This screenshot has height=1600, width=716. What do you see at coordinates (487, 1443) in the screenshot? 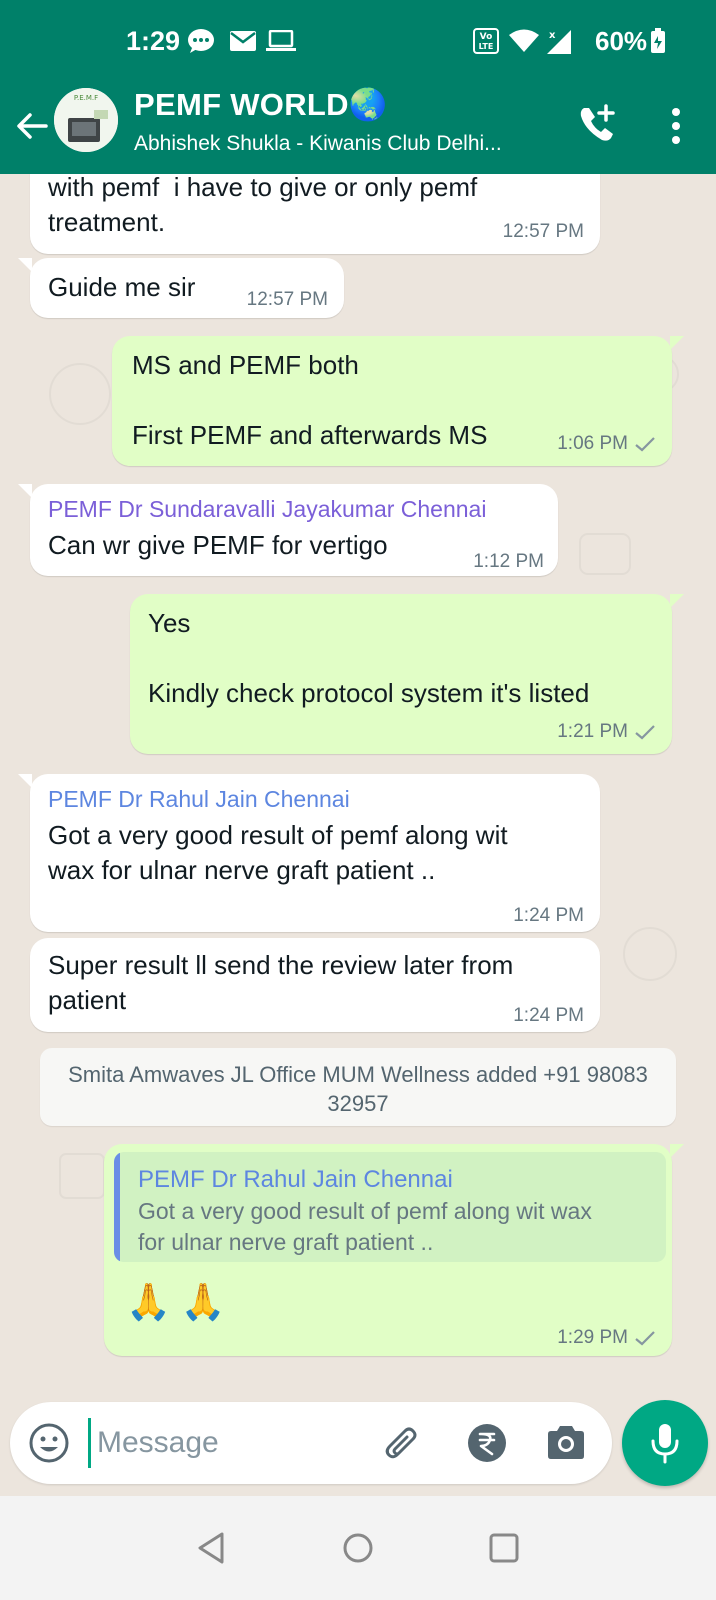
I see `rupee-payment-icon` at bounding box center [487, 1443].